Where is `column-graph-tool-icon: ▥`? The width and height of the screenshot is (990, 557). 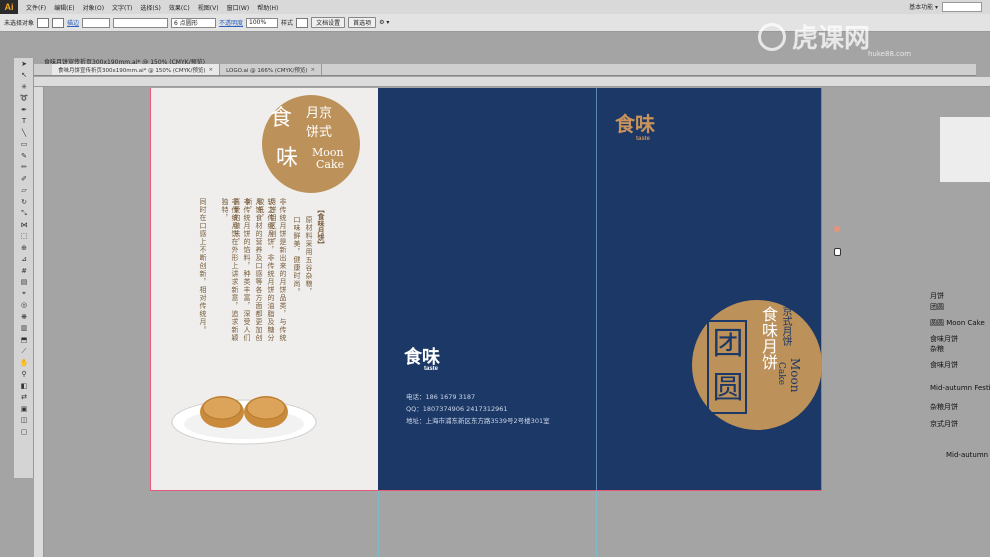 column-graph-tool-icon: ▥ is located at coordinates (24, 329).